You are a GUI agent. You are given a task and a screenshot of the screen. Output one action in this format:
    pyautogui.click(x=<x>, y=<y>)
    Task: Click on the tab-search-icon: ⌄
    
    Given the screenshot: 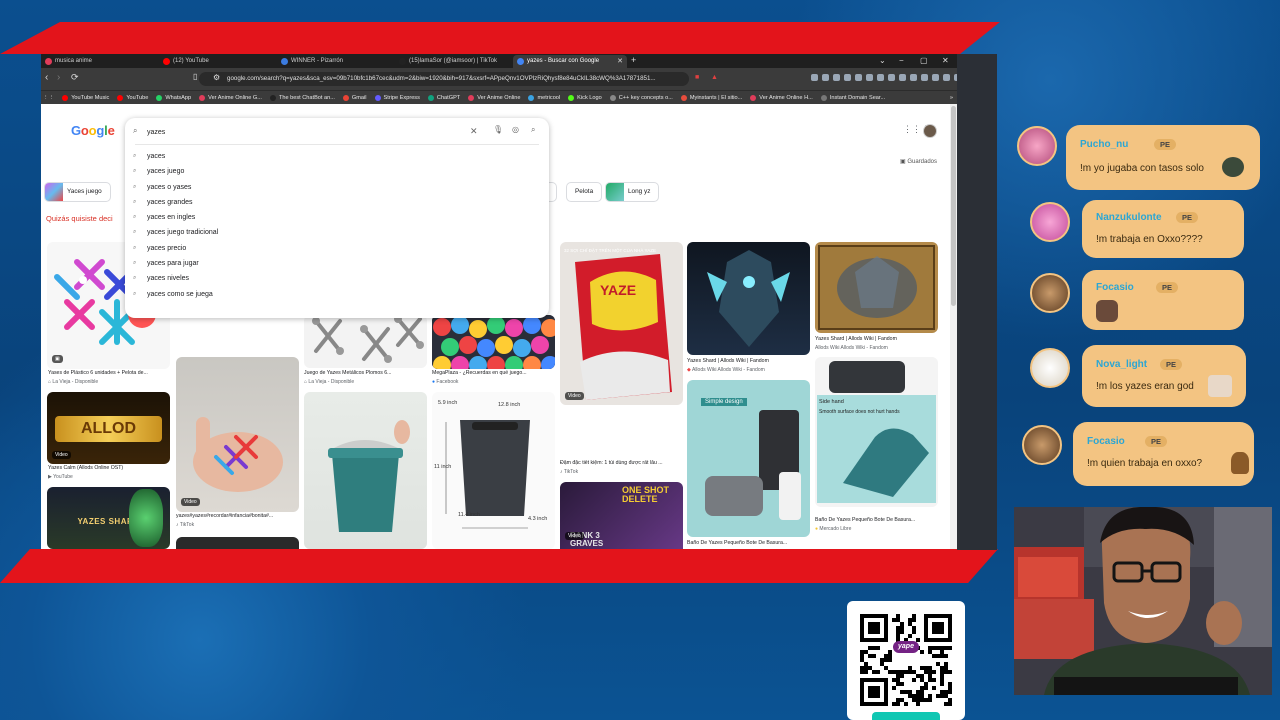 What is the action you would take?
    pyautogui.click(x=882, y=60)
    